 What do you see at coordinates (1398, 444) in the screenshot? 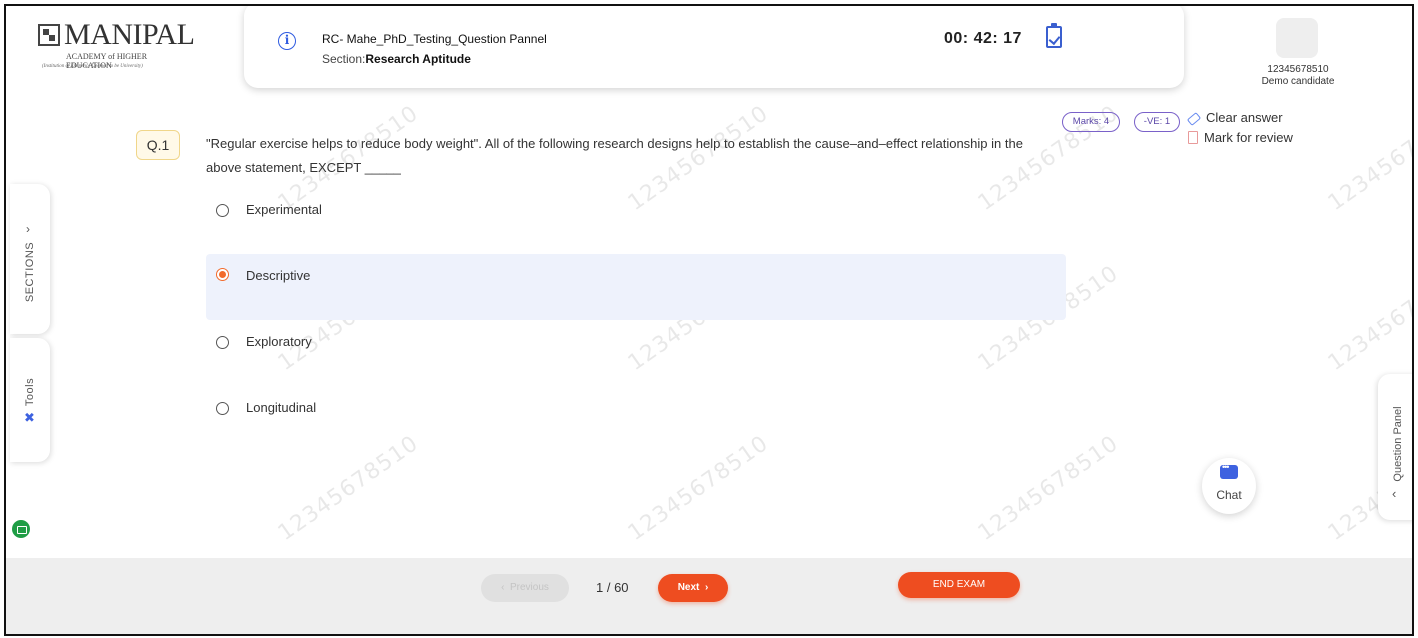
I see `question-panel-label: Question Panel` at bounding box center [1398, 444].